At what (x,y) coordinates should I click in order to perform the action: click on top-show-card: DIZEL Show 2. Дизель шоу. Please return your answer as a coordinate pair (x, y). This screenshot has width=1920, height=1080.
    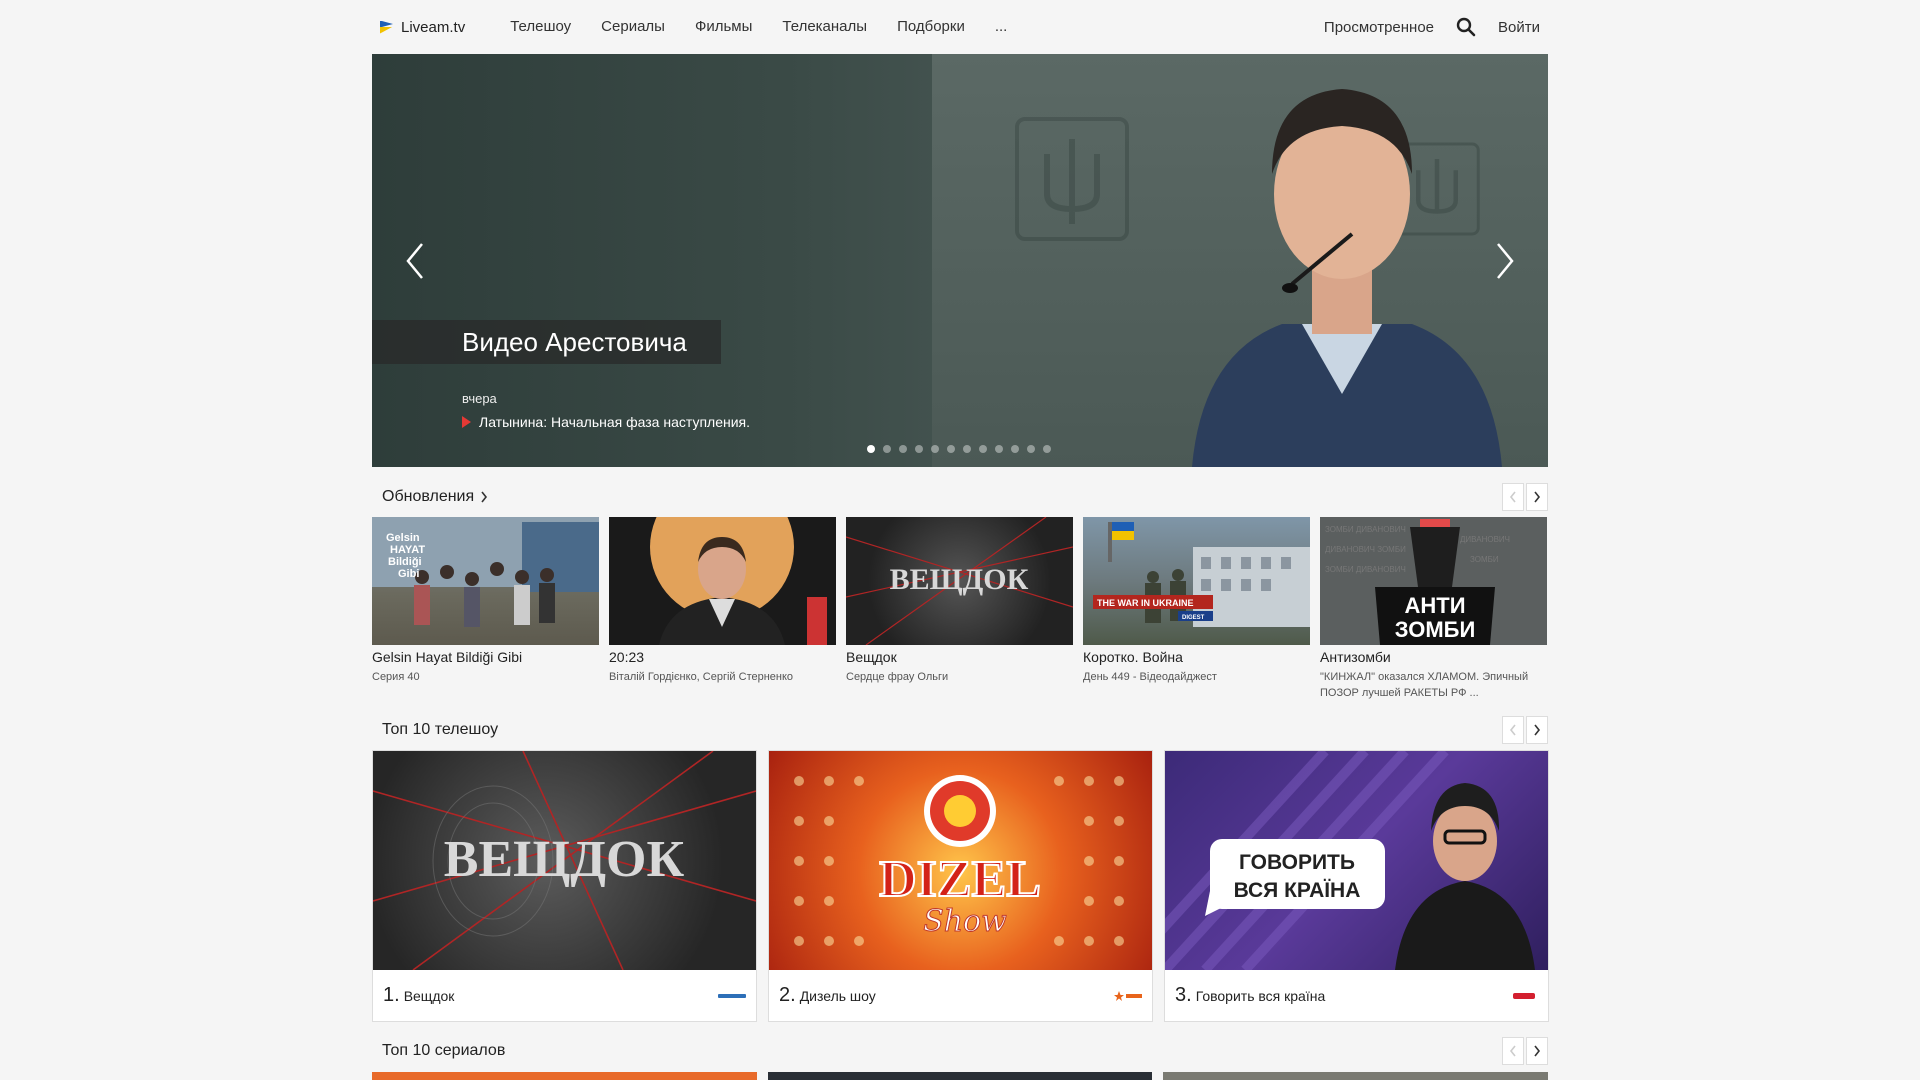
    Looking at the image, I should click on (960, 886).